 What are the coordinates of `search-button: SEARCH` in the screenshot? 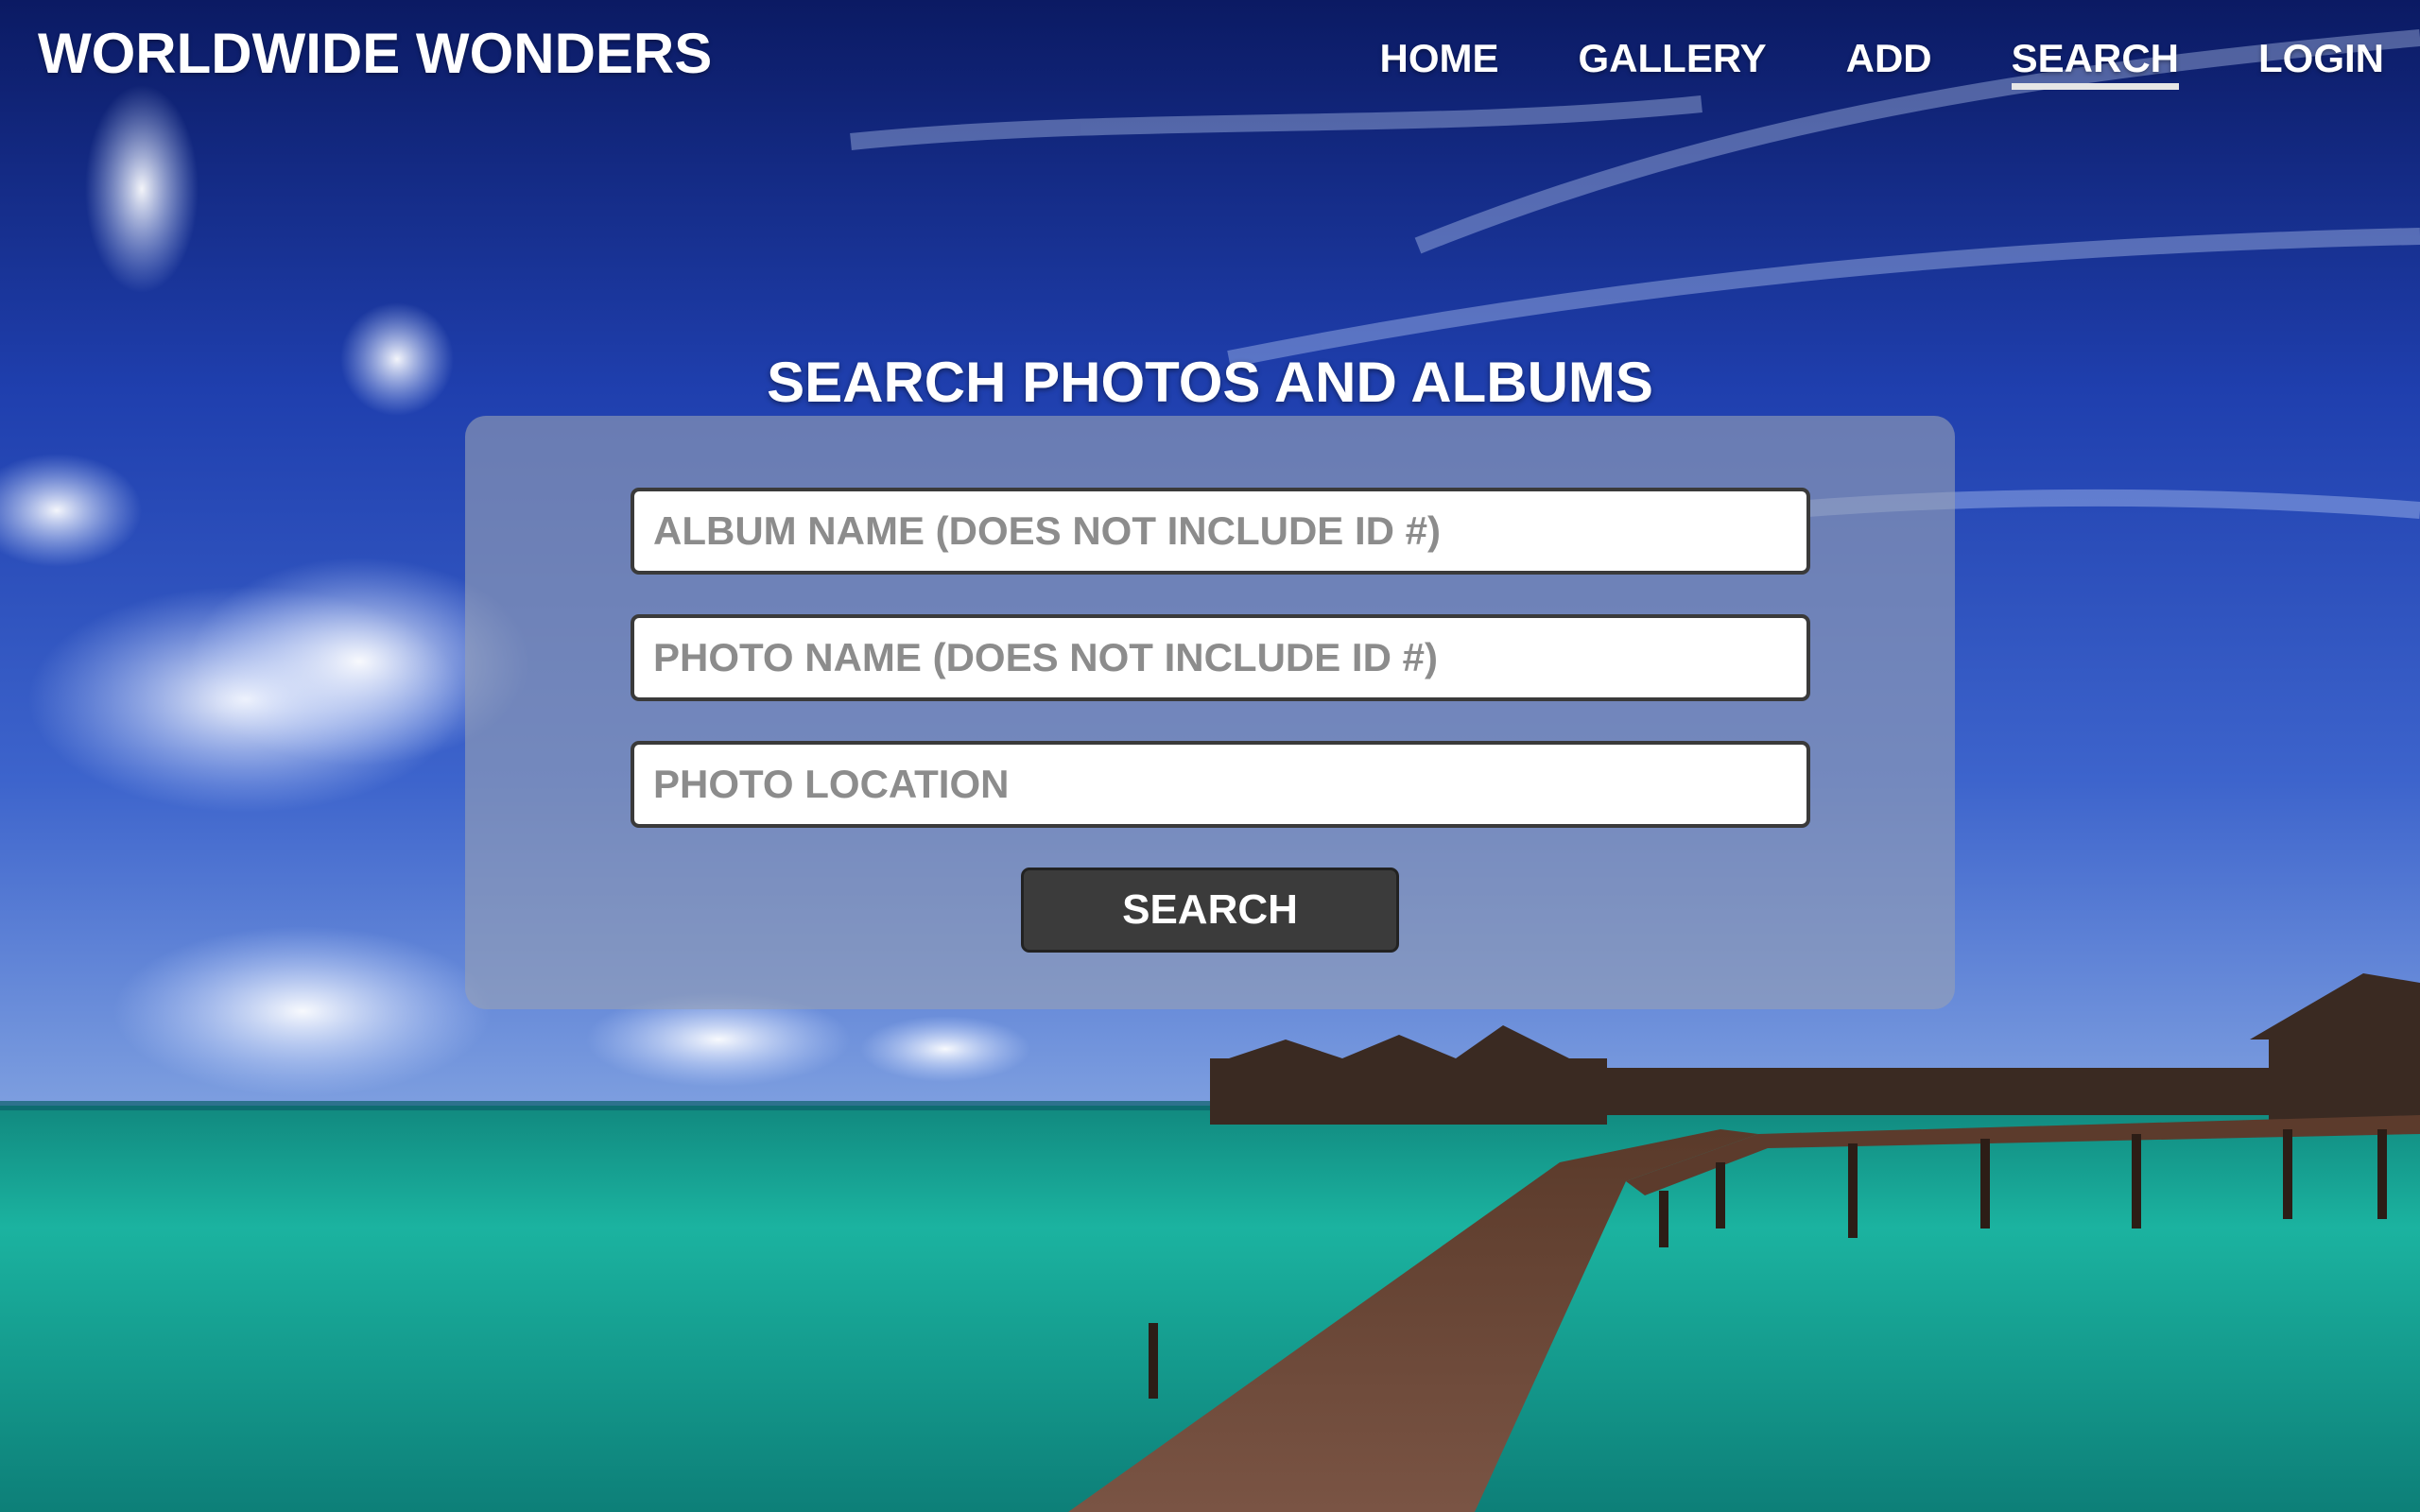 It's located at (1210, 910).